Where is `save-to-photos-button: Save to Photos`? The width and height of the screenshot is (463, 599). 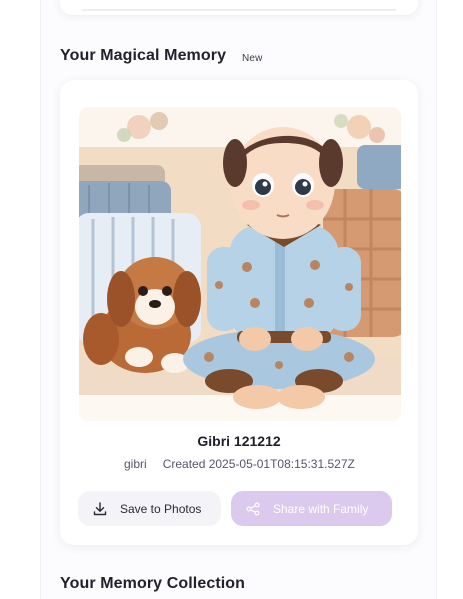 save-to-photos-button: Save to Photos is located at coordinates (149, 508).